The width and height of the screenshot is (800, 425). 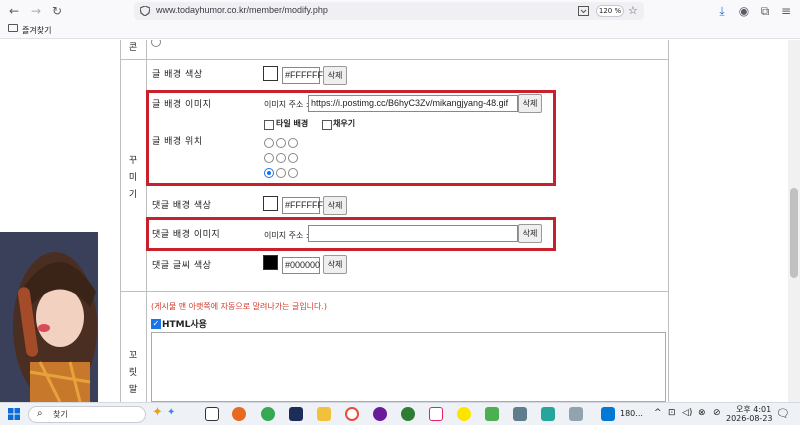 What do you see at coordinates (530, 233) in the screenshot?
I see `comment-bg-image-delete-button: 삭제` at bounding box center [530, 233].